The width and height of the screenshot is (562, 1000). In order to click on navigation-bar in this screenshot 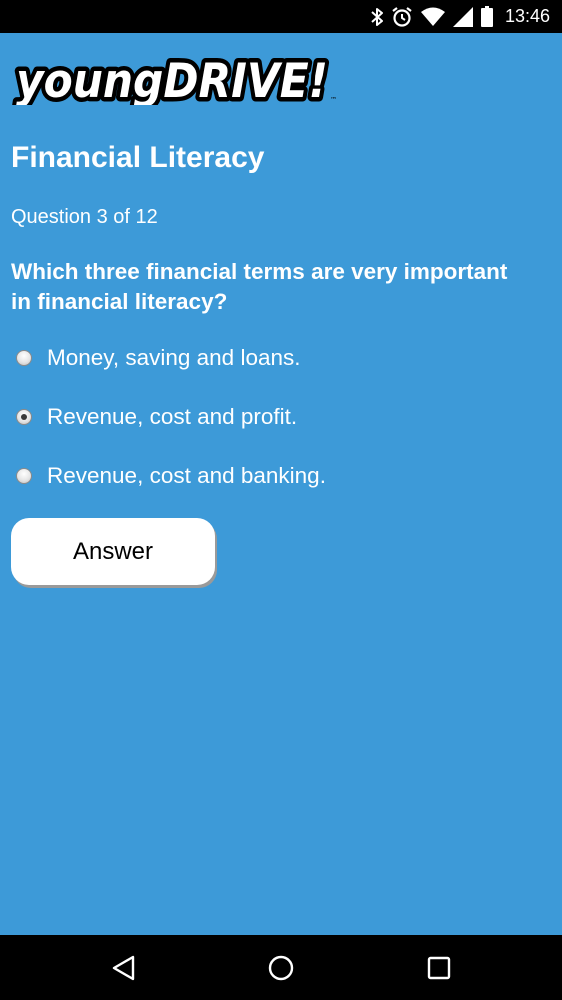, I will do `click(281, 967)`.